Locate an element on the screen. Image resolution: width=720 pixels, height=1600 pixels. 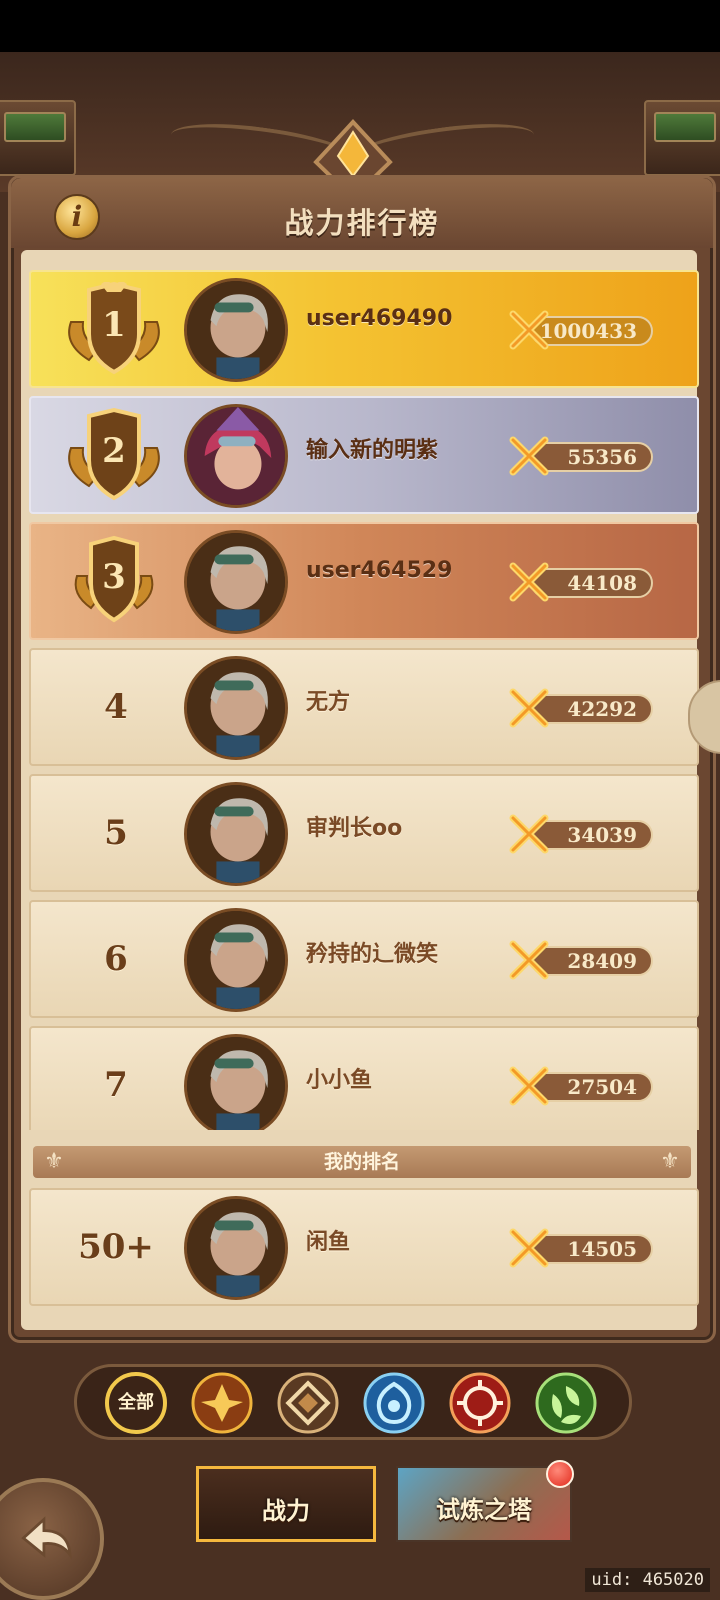
leaderboard-row-6: 6 矜持的辶微笑 28409 is located at coordinates (364, 959).